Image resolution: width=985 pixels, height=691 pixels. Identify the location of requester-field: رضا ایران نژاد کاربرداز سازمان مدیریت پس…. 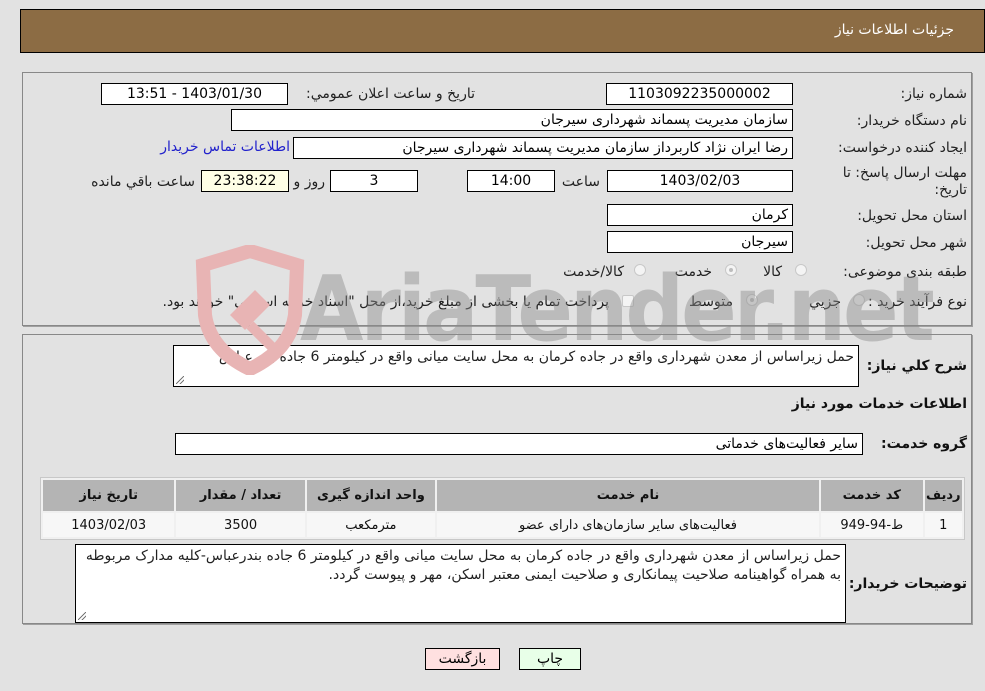
(543, 148).